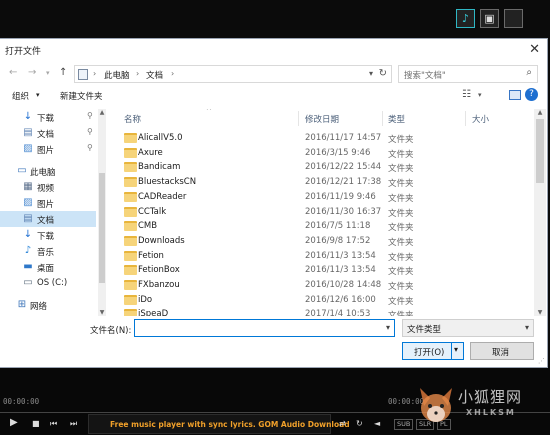 The image size is (550, 435). What do you see at coordinates (322, 300) in the screenshot?
I see `file-row: iDo 2016/12/6 16:00 文件夹` at bounding box center [322, 300].